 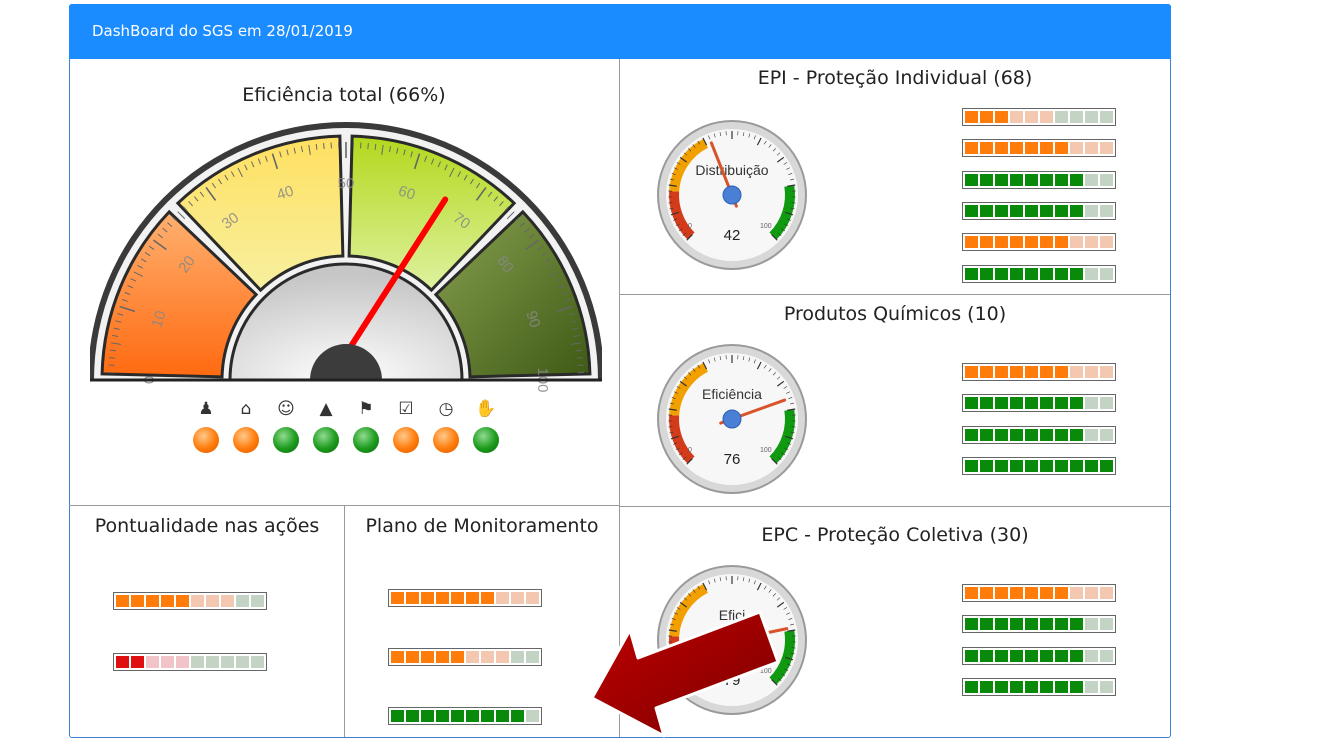 I want to click on clipboard-check-icon: ☑, so click(x=406, y=409).